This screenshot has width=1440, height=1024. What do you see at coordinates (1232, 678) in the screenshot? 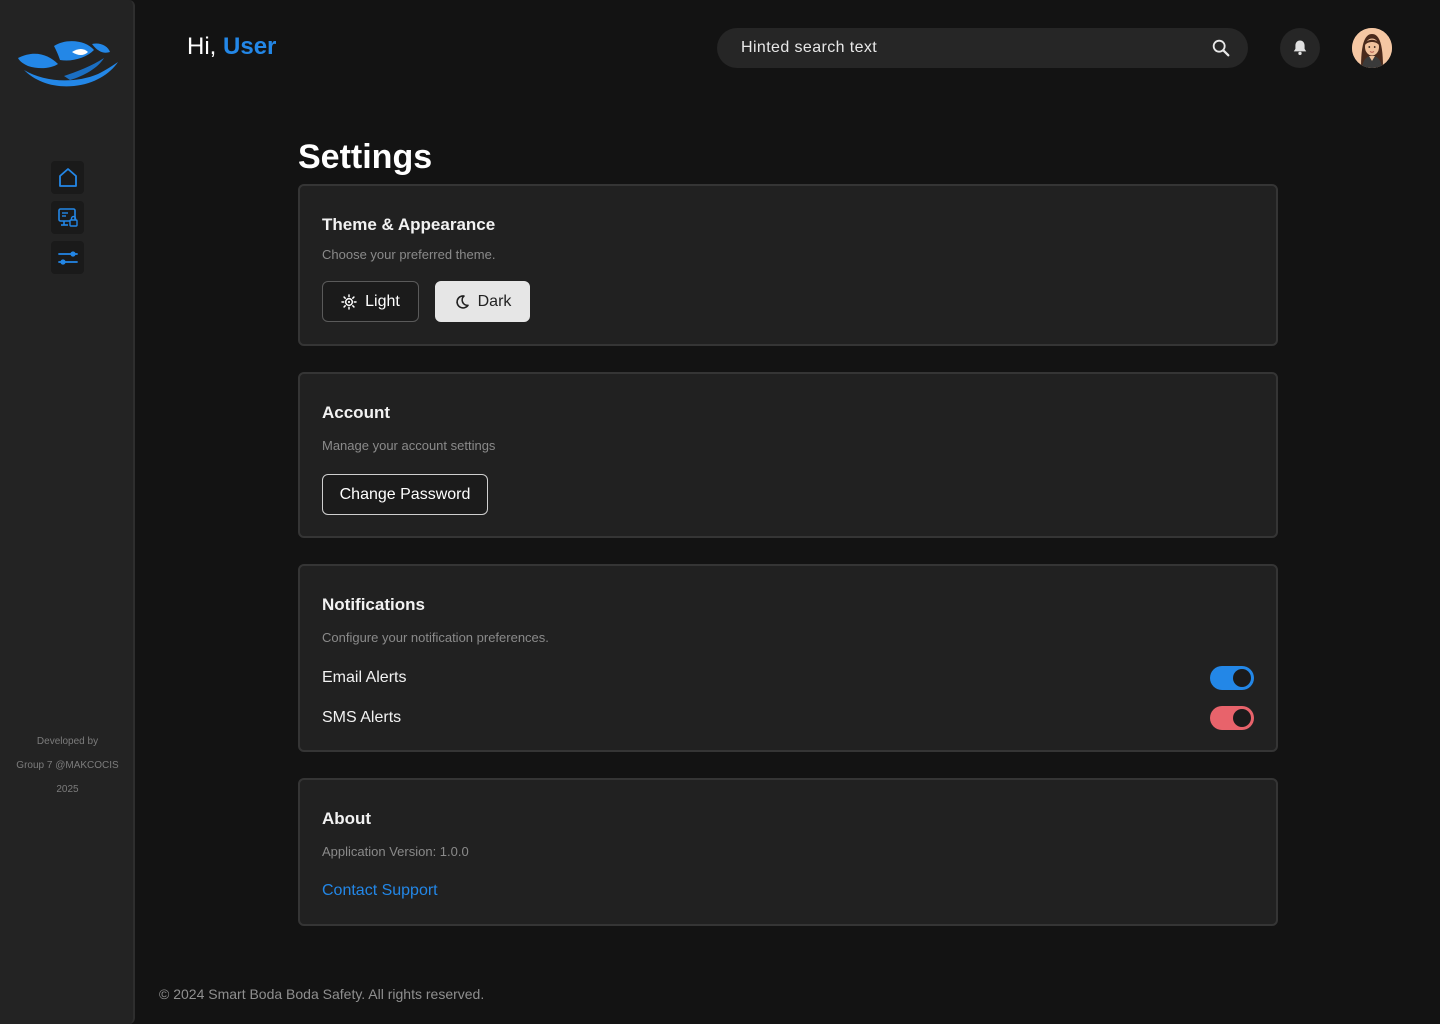
I see `email-alerts-toggle` at bounding box center [1232, 678].